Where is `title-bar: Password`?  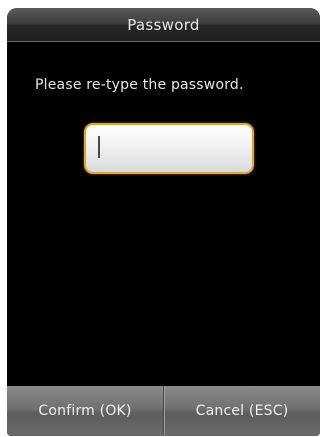
title-bar: Password is located at coordinates (163, 25).